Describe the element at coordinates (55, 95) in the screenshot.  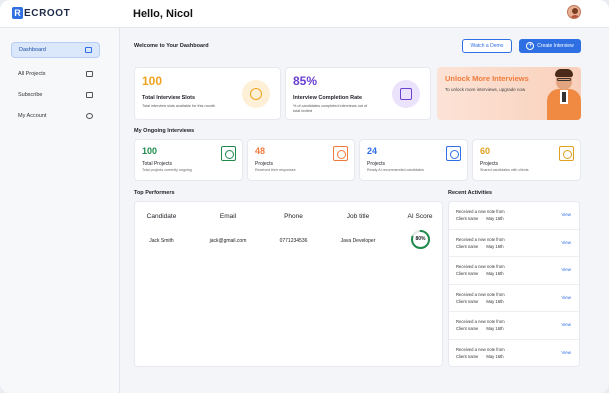
I see `sidebar-item-subscribe: Subscribe` at that location.